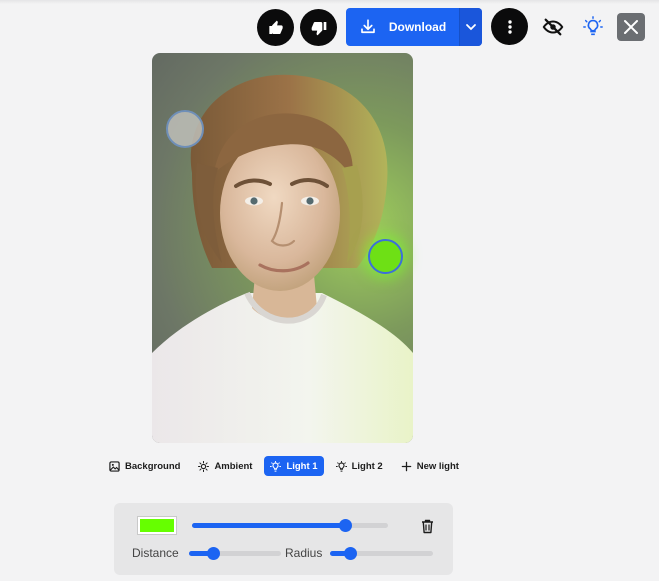 The image size is (659, 581). What do you see at coordinates (185, 129) in the screenshot?
I see `ambient-light-handle` at bounding box center [185, 129].